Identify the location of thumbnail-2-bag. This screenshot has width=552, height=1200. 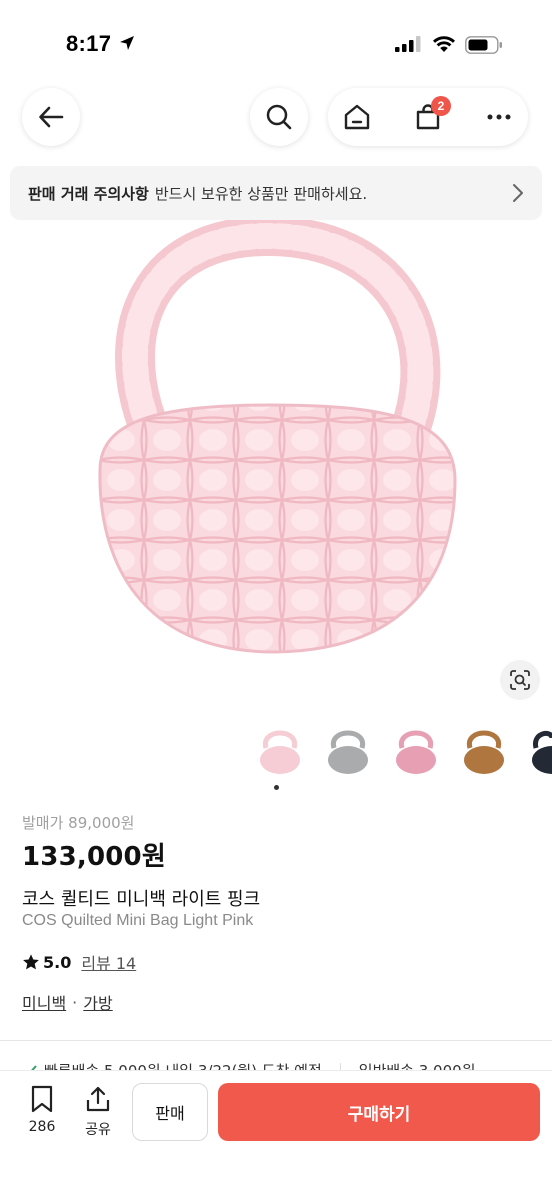
(348, 760).